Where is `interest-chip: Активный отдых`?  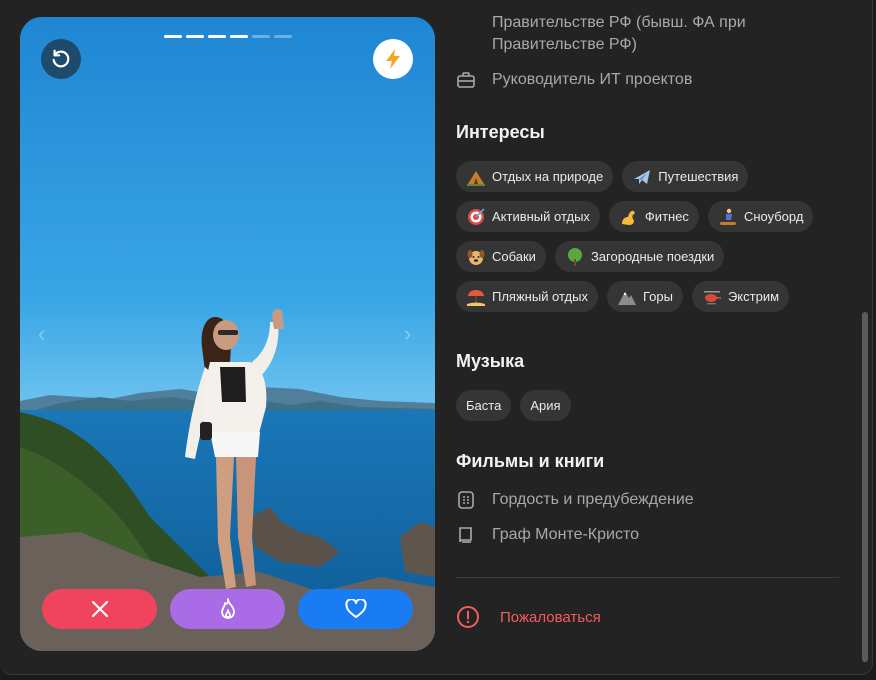 interest-chip: Активный отдых is located at coordinates (528, 216).